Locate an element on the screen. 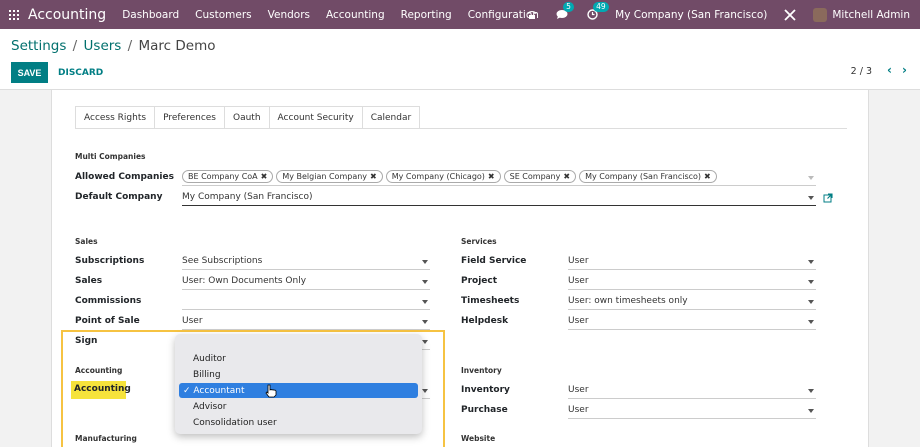 This screenshot has width=920, height=447. label-point-of-sale: Point of Sale is located at coordinates (107, 321).